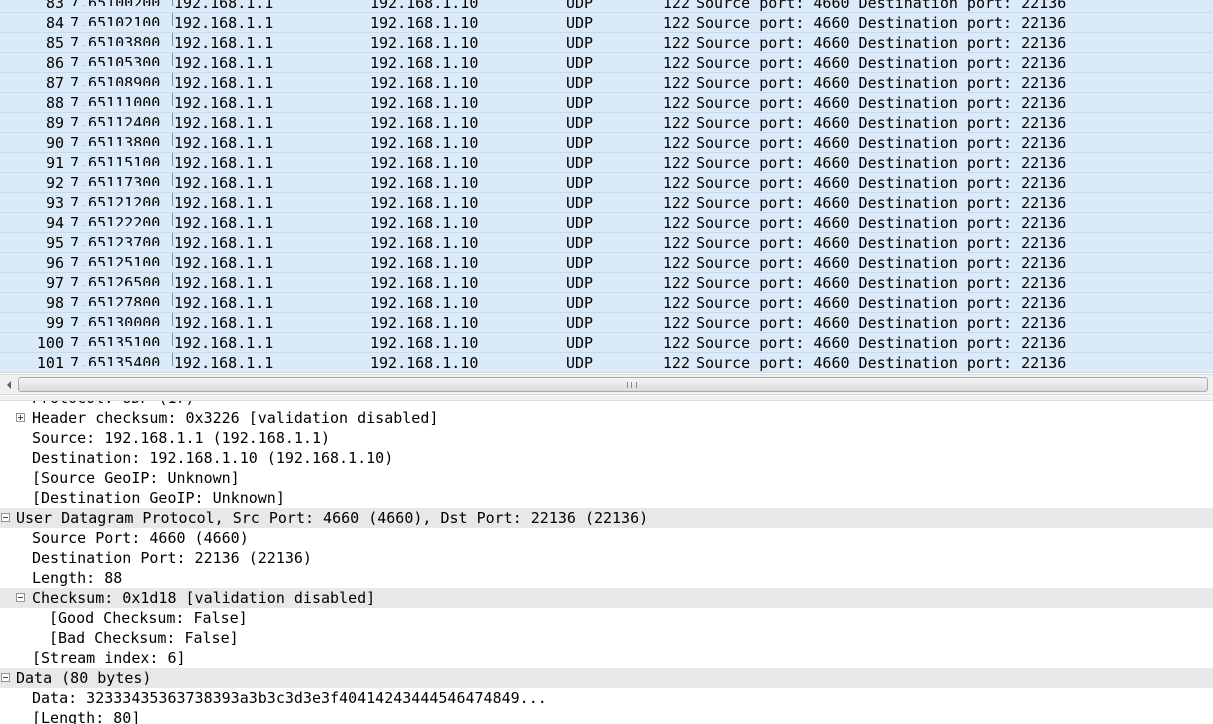  I want to click on packet-number: 99, so click(54, 323).